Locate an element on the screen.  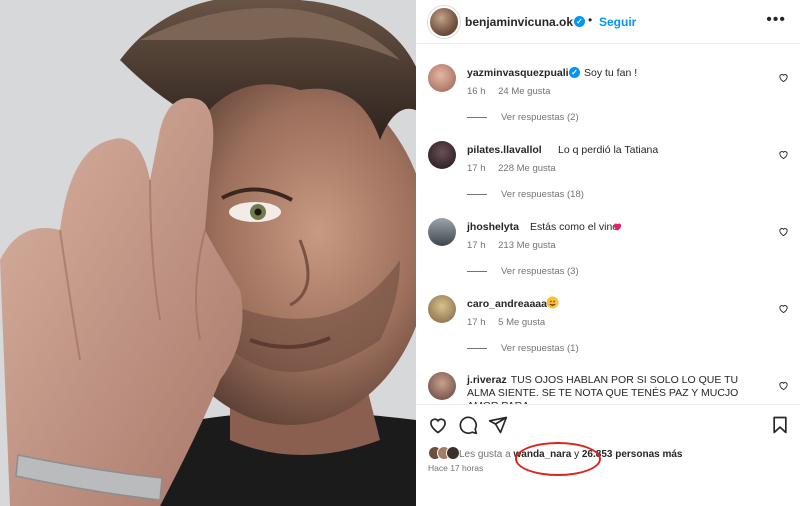
post-time-ago: Hace 17 horas is located at coordinates (456, 468).